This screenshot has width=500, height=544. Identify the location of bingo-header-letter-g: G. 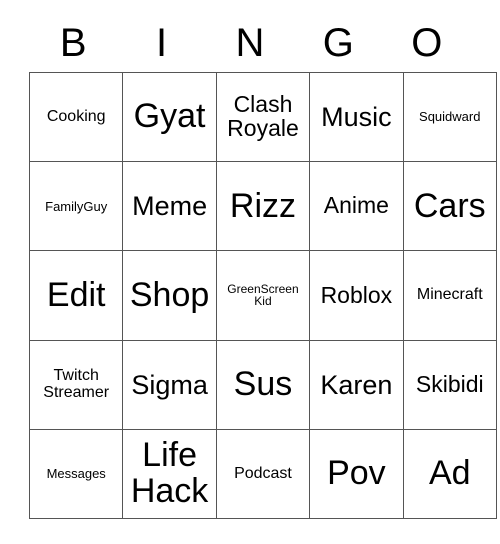
(338, 43).